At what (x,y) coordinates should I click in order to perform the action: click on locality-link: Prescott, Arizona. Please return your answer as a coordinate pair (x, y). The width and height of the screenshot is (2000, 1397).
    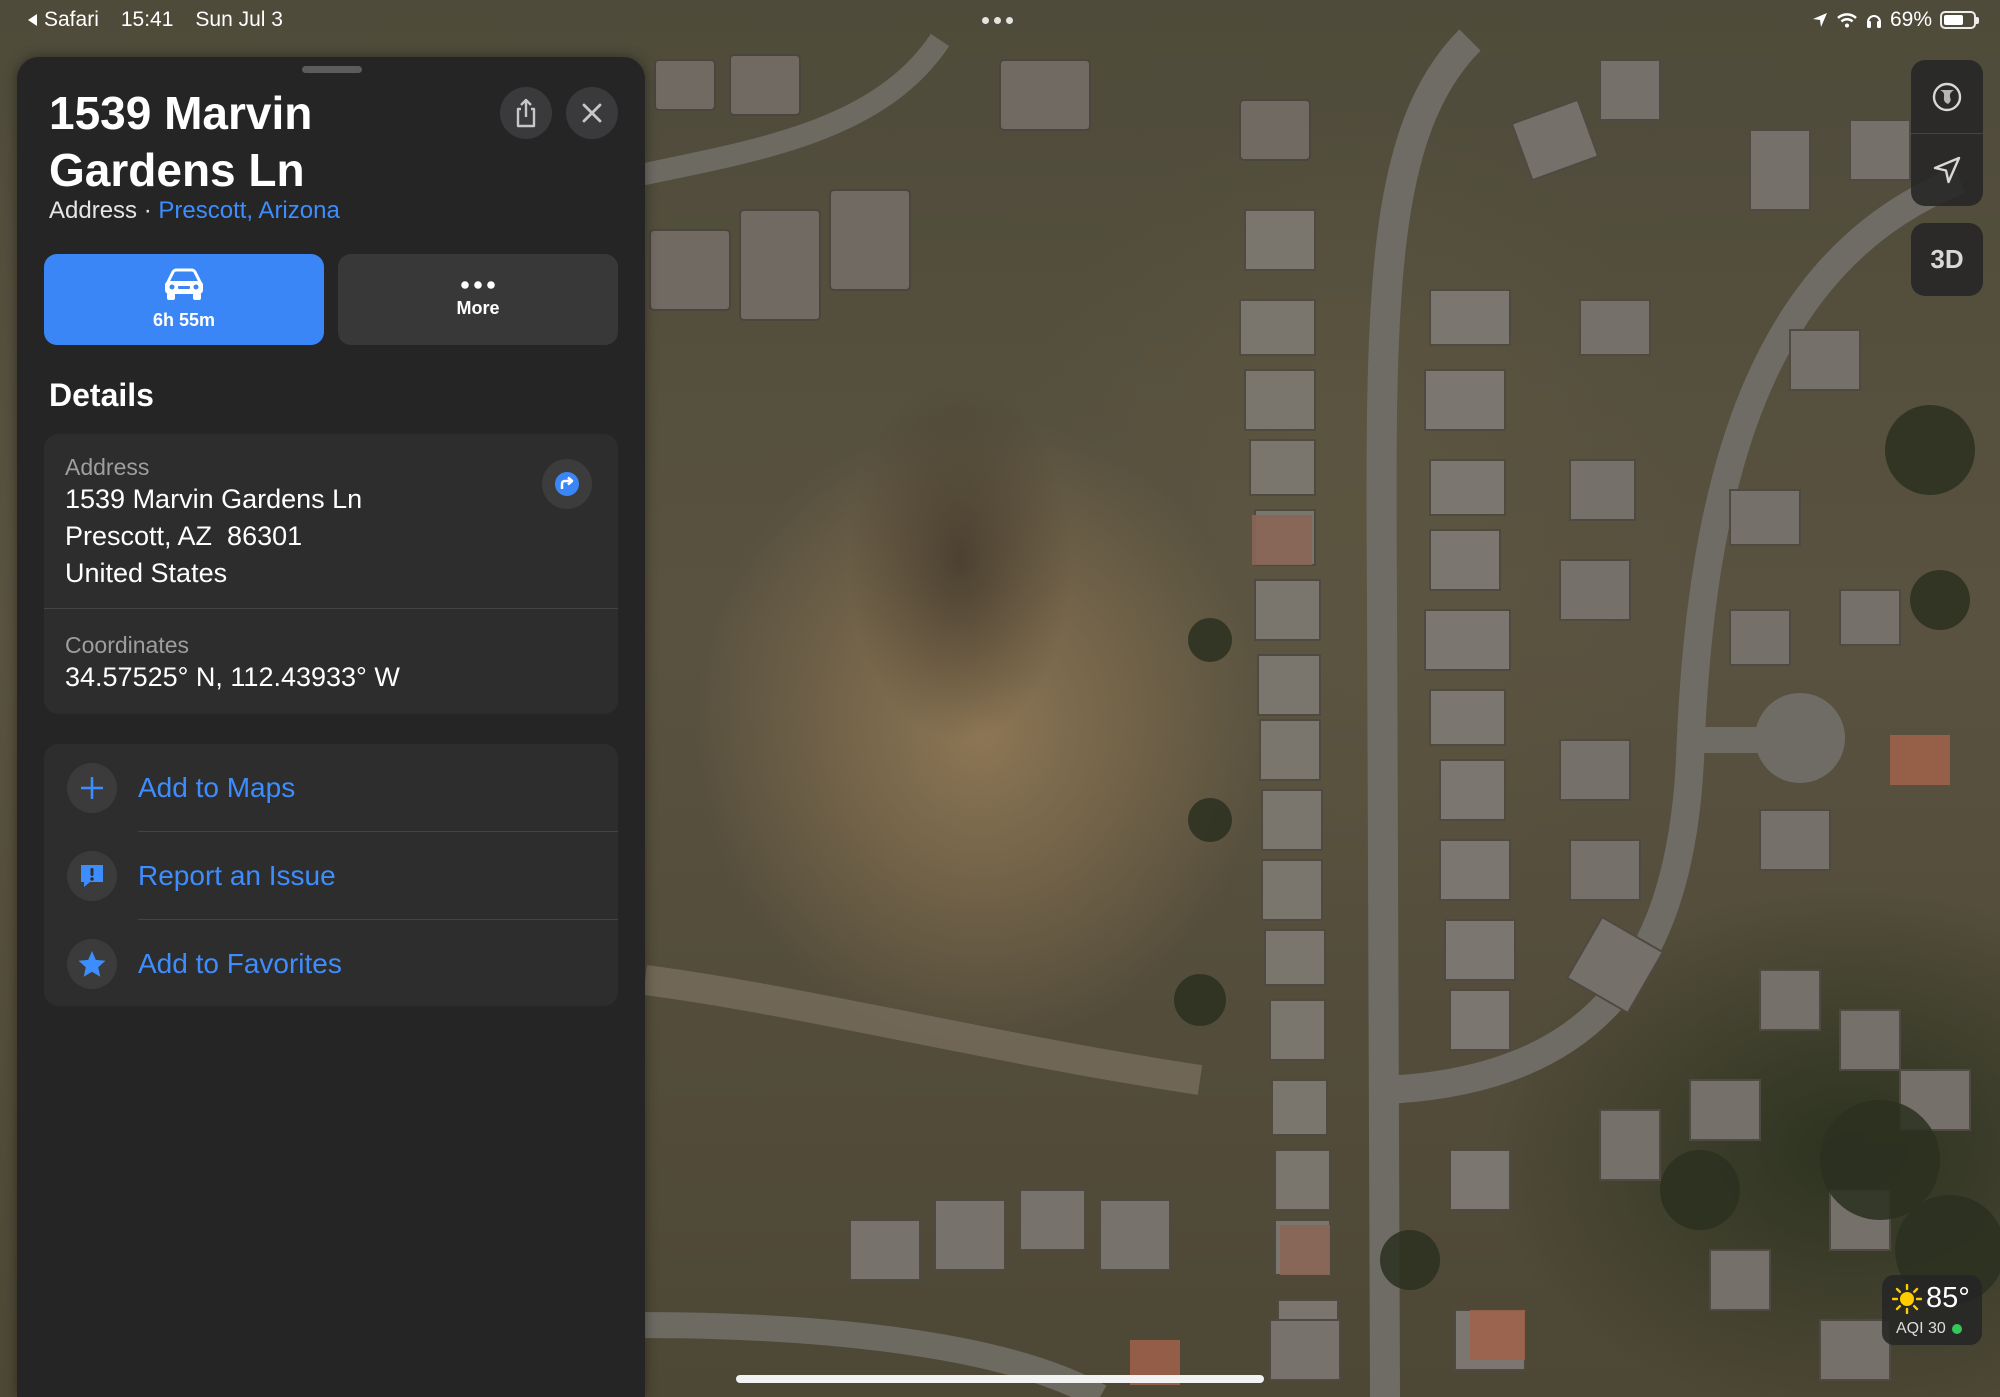
    Looking at the image, I should click on (248, 210).